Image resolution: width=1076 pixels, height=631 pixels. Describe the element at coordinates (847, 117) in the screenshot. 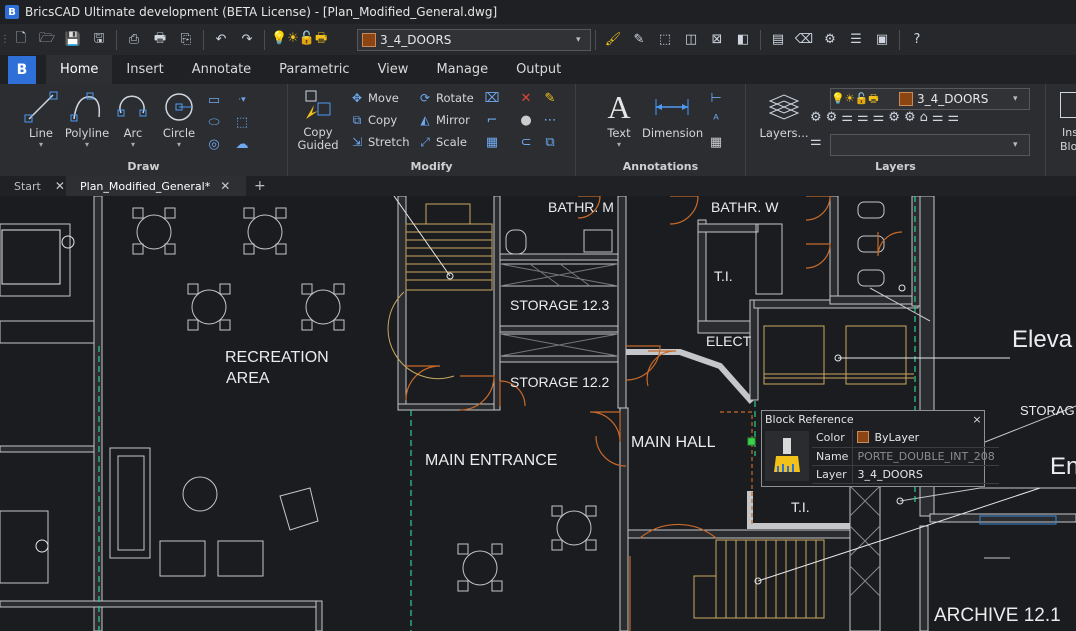

I see `layer-isolate-icon: ⚌` at that location.